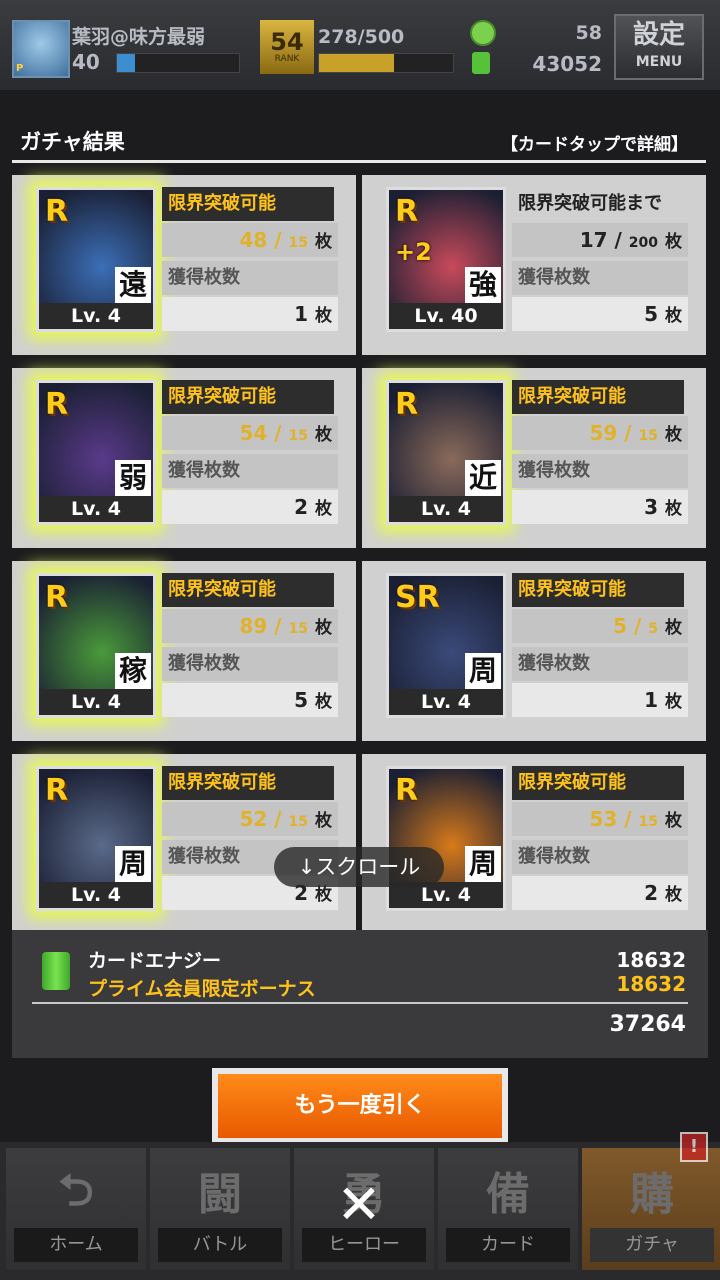 The height and width of the screenshot is (1280, 720). What do you see at coordinates (600, 819) in the screenshot?
I see `owned-count: 53 / 15 枚` at bounding box center [600, 819].